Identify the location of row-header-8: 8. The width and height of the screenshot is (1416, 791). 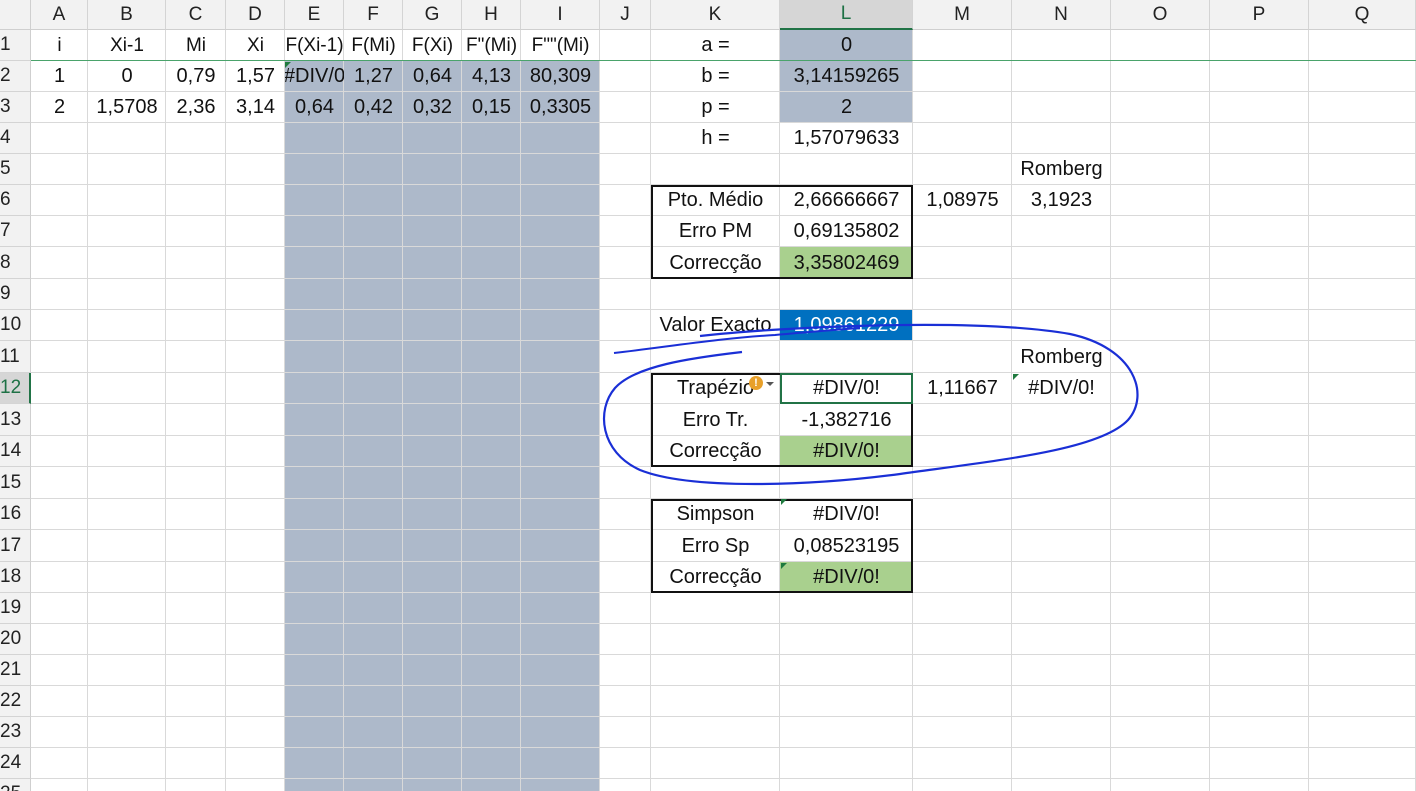
(15, 263).